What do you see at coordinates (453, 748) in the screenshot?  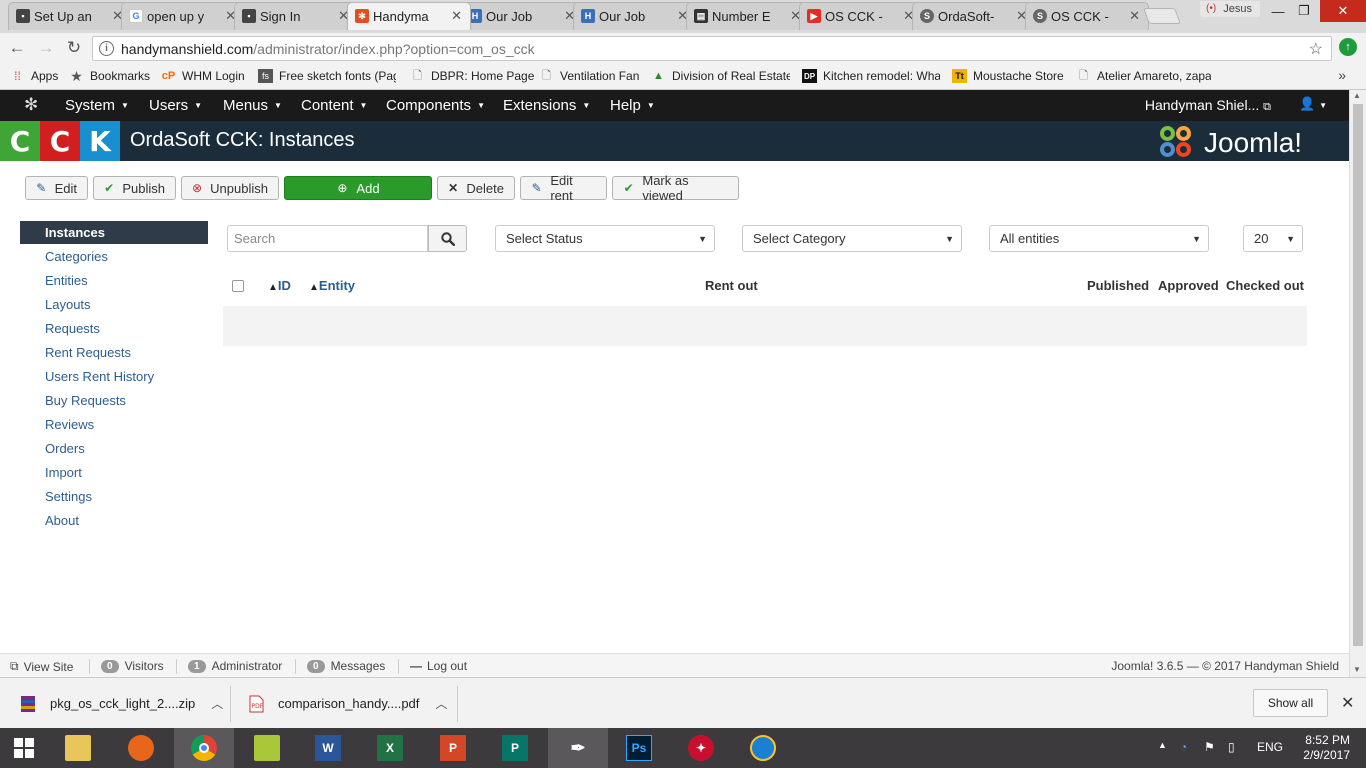 I see `taskbar-powerpoint: P` at bounding box center [453, 748].